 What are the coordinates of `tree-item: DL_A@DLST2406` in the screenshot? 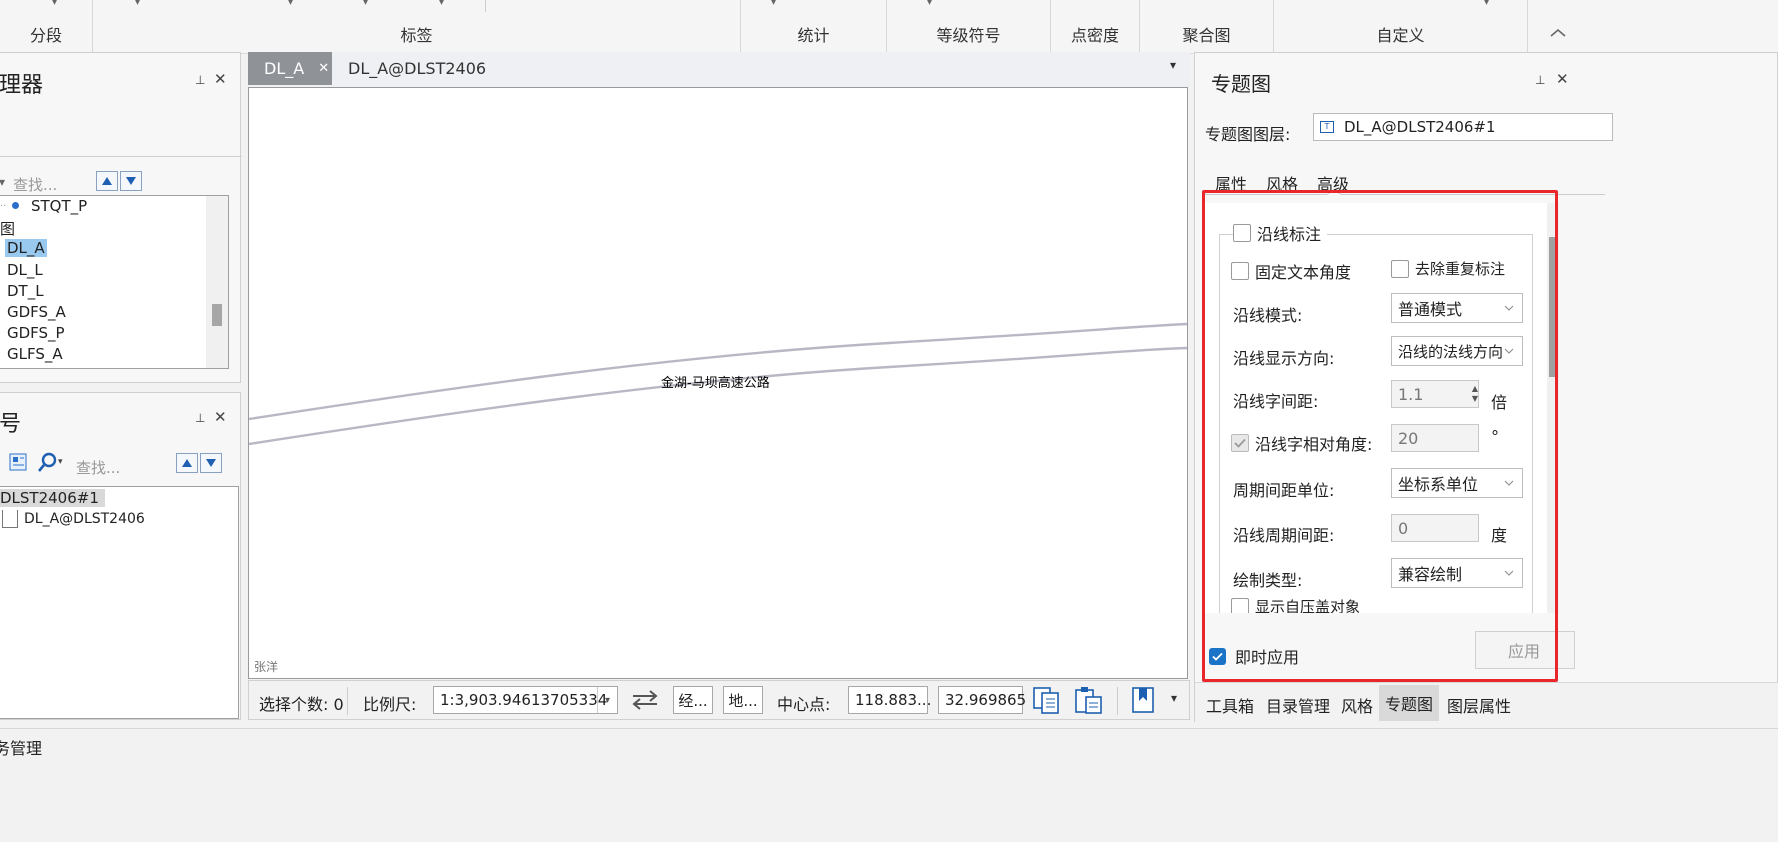 It's located at (84, 519).